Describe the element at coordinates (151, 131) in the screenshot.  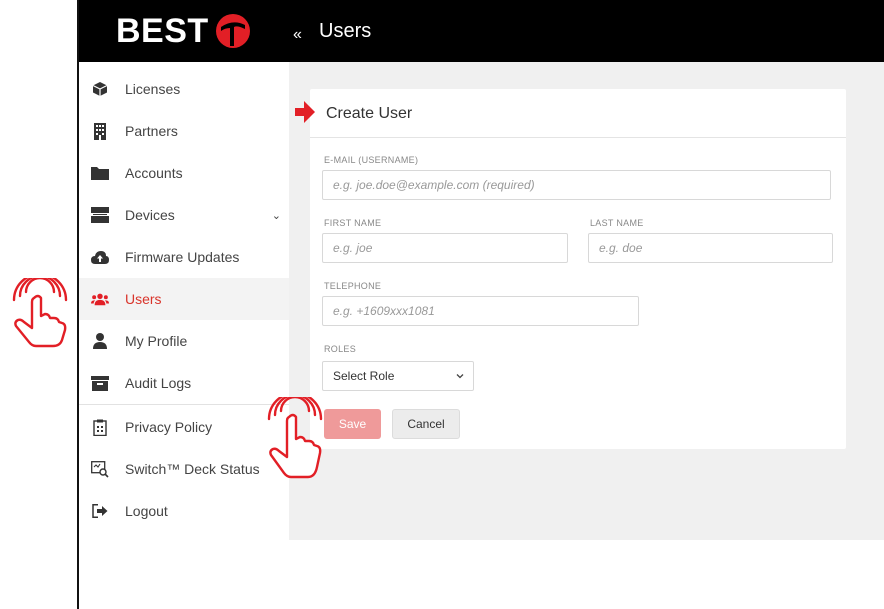
I see `sidebar-item-label: Partners` at that location.